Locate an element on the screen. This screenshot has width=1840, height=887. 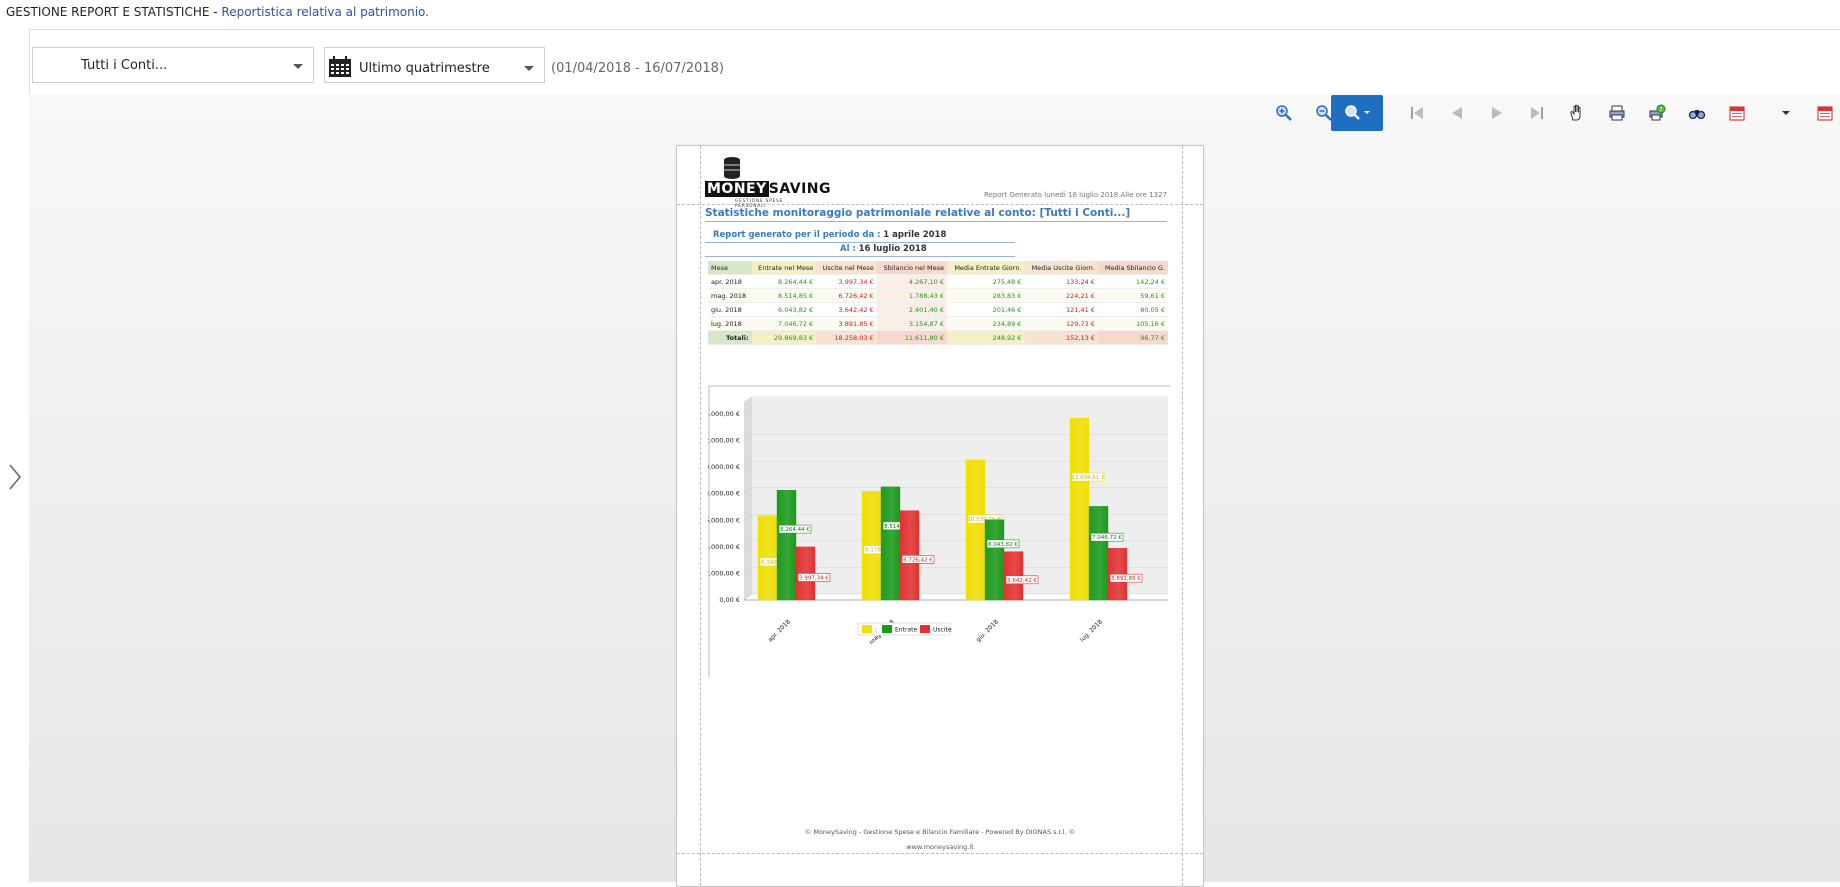
y-tick-label: 4.000,00 € is located at coordinates (724, 547).